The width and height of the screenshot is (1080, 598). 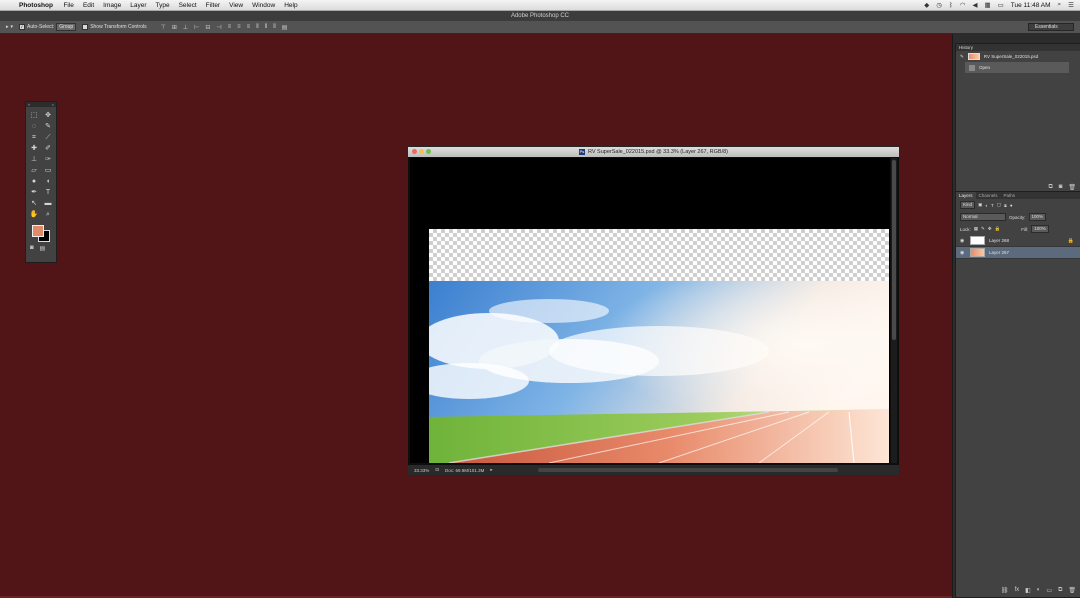 I want to click on filter-pixel-icon: ▣, so click(x=980, y=205).